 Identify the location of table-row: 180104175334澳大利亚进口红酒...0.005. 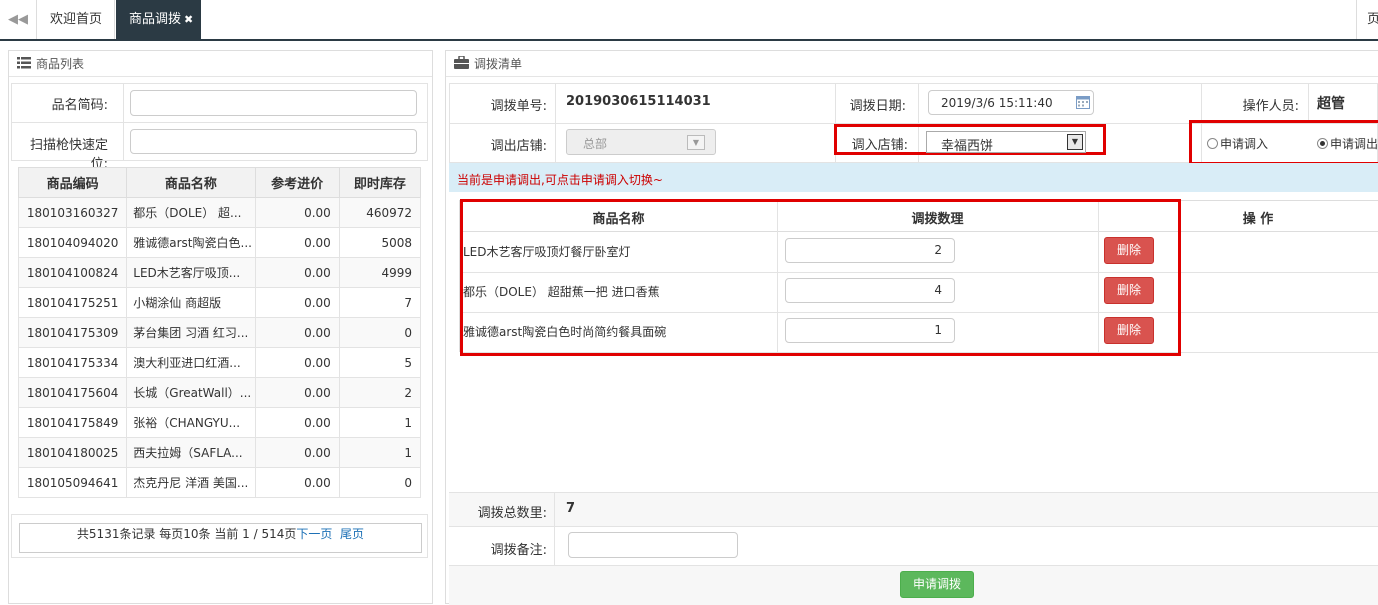
(220, 363).